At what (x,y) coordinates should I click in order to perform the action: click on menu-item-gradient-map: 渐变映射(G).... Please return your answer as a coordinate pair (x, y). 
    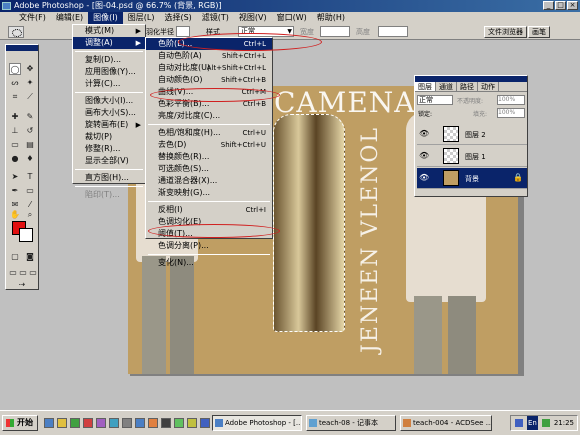
    Looking at the image, I should click on (209, 193).